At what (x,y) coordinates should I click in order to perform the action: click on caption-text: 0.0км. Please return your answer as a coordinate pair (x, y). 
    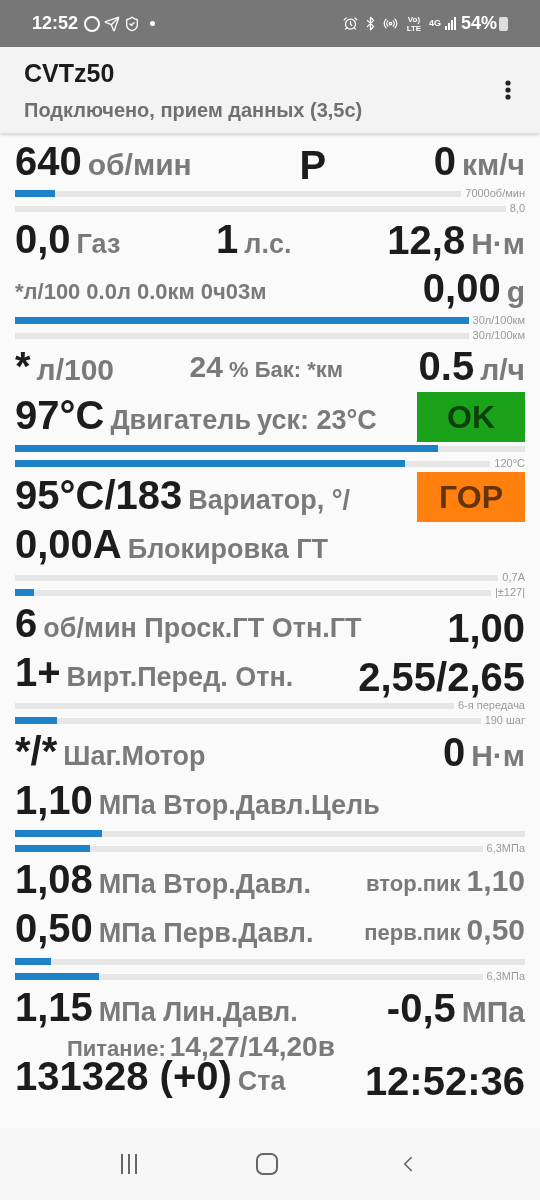
    Looking at the image, I should click on (165, 292).